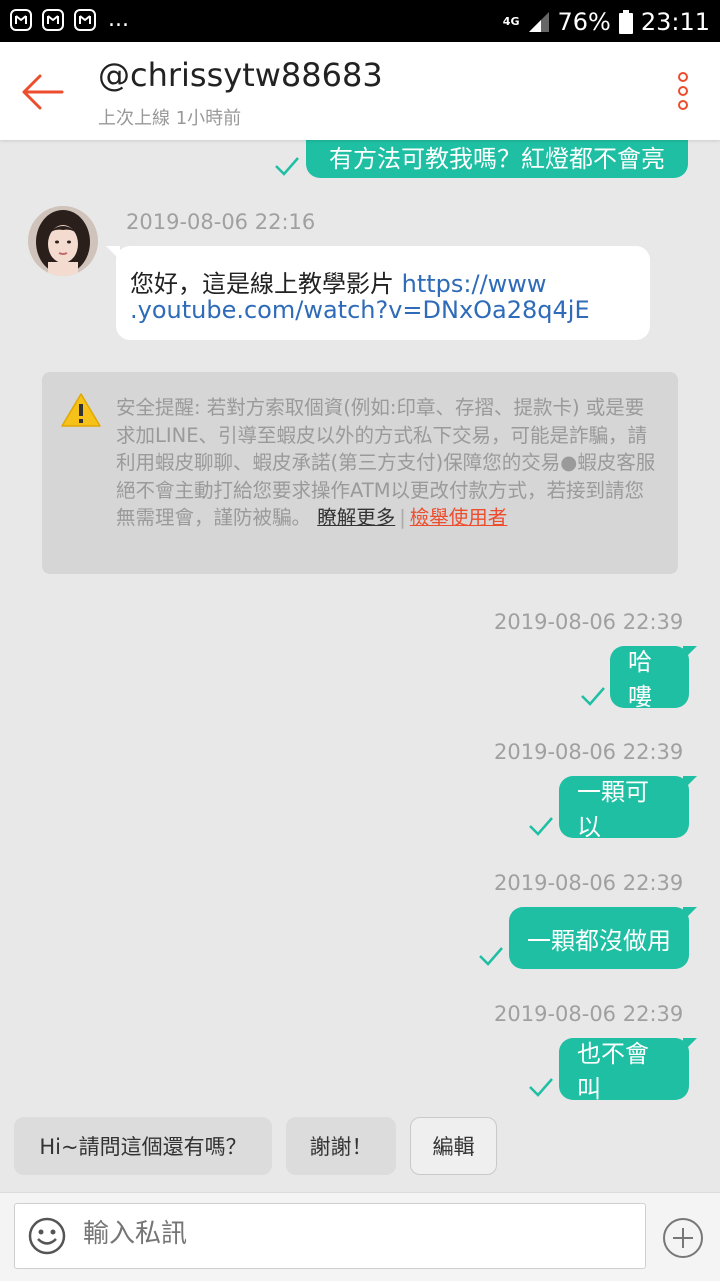 The width and height of the screenshot is (720, 1281). I want to click on message-text: 有方法可教我嗎？紅燈都不會亮, so click(497, 158).